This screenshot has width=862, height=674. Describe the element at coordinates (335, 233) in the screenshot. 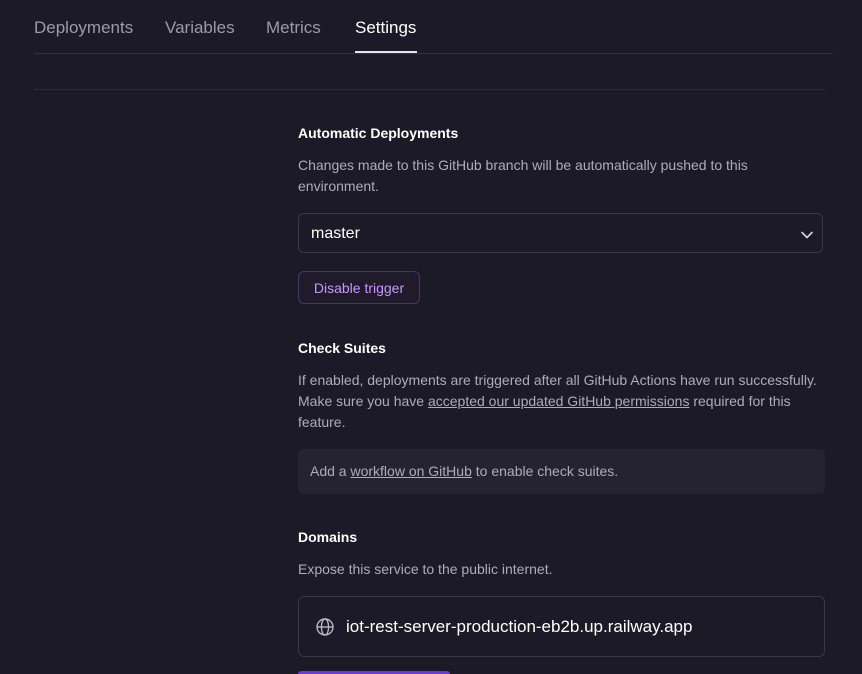

I see `branch-select-value: master` at that location.